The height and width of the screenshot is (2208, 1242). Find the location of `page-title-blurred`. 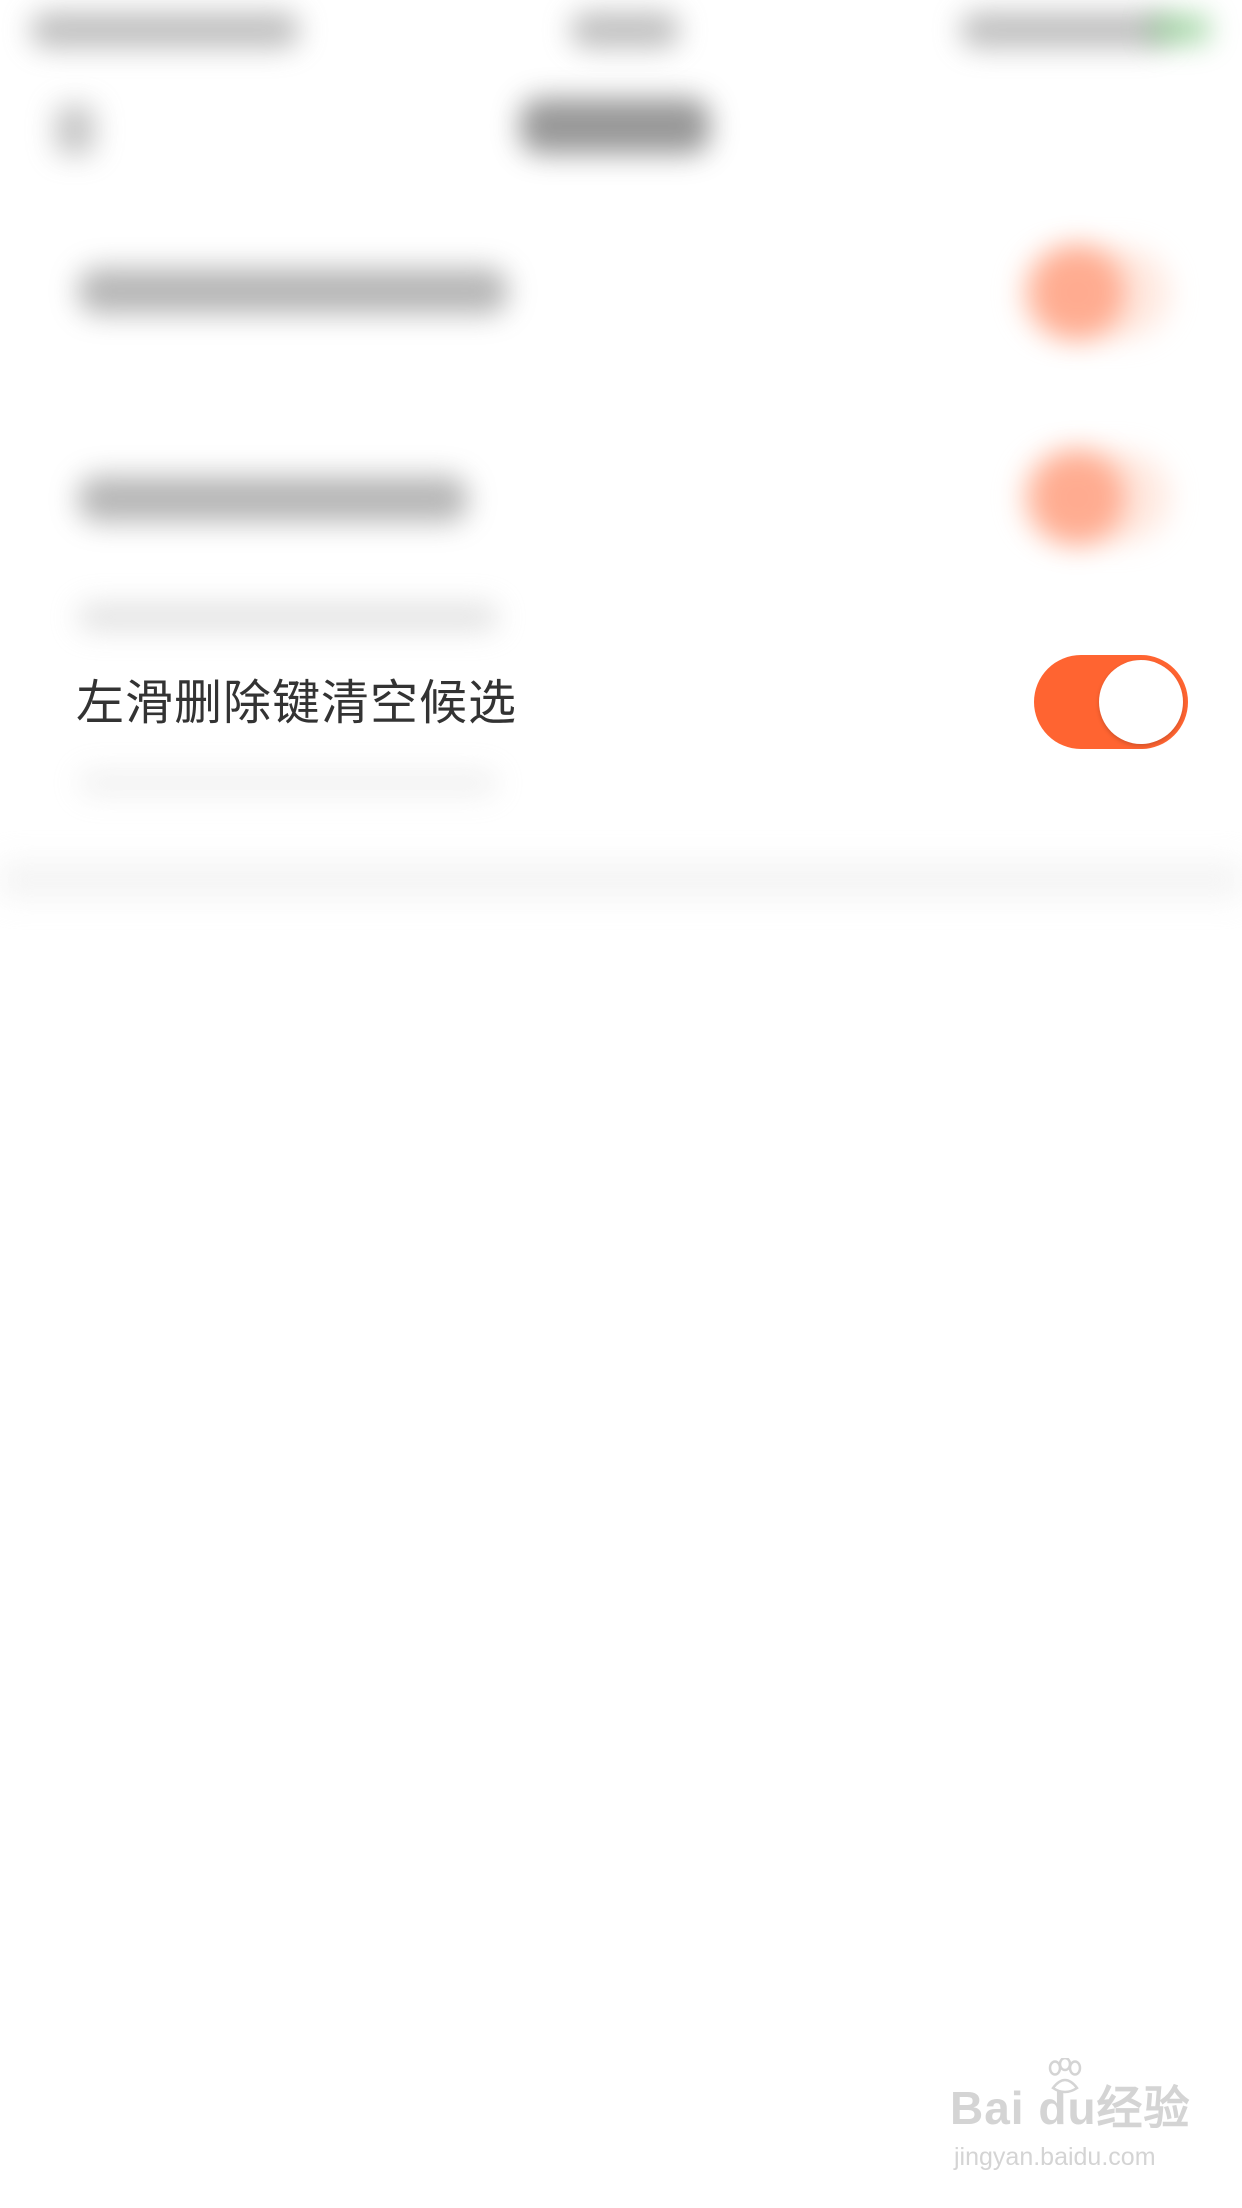

page-title-blurred is located at coordinates (615, 126).